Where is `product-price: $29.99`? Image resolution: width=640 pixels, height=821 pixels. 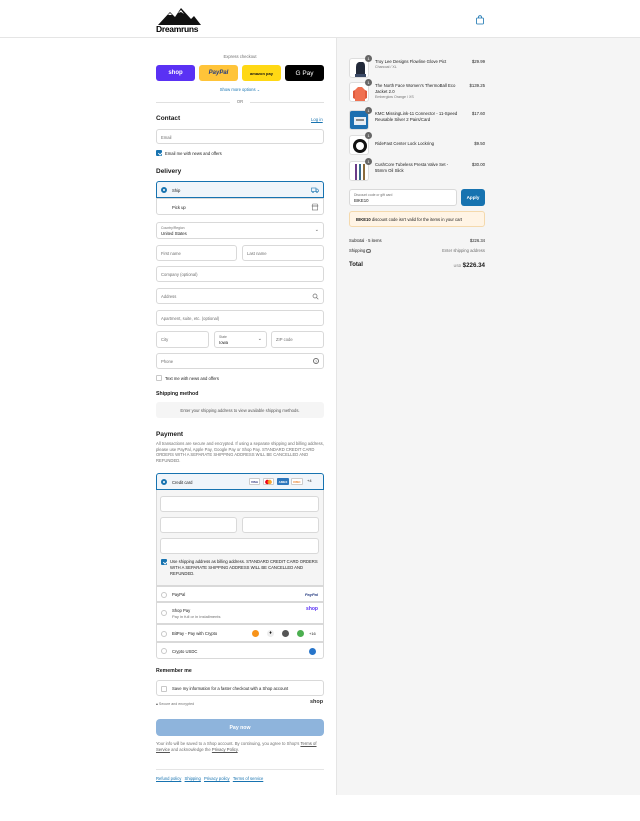 product-price: $29.99 is located at coordinates (478, 61).